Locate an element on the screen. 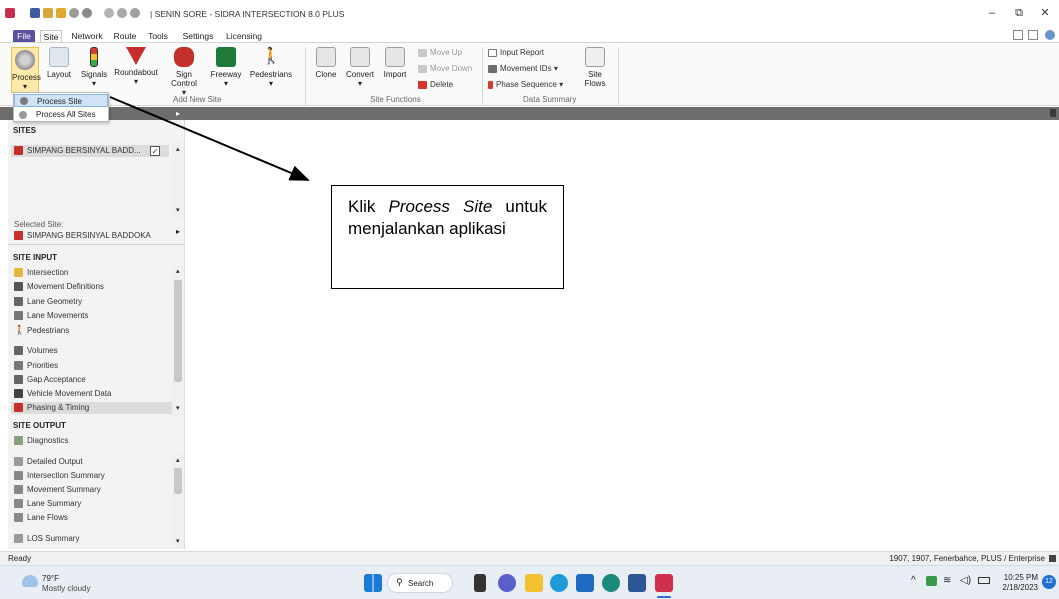 This screenshot has width=1059, height=599. word-icon is located at coordinates (637, 583).